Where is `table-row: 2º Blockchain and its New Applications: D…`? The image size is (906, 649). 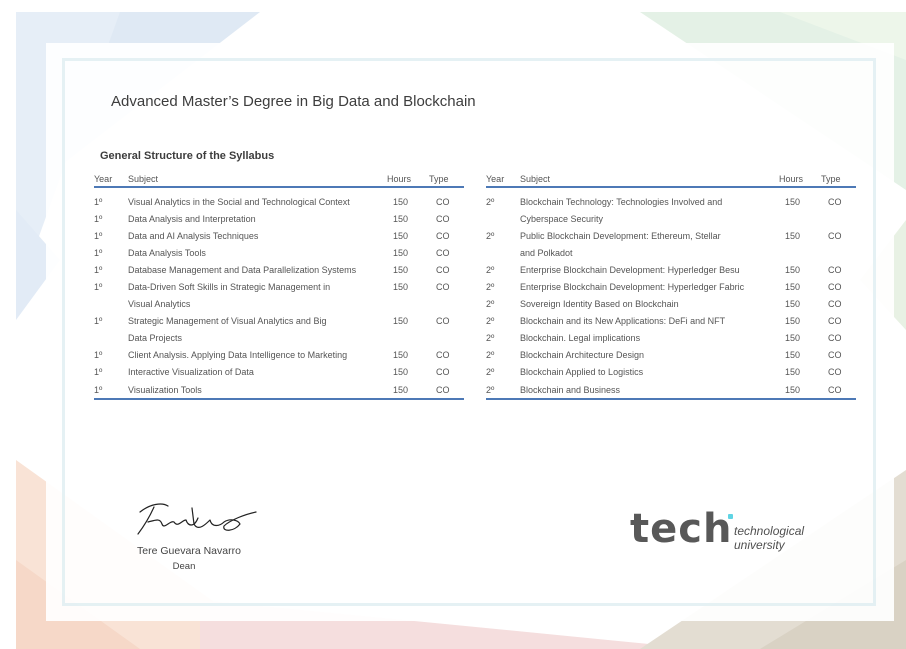 table-row: 2º Blockchain and its New Applications: D… is located at coordinates (671, 321).